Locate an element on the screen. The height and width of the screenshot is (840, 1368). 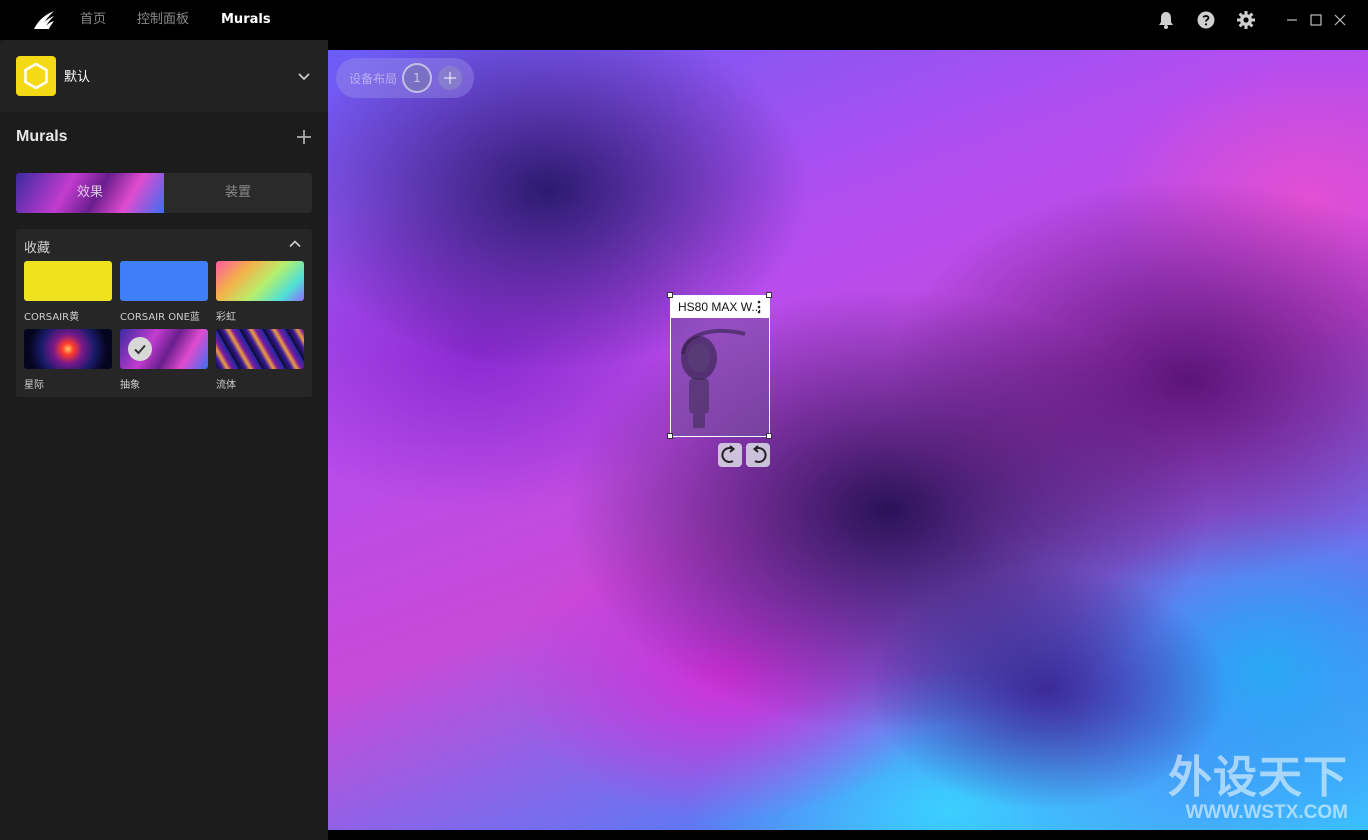
profile-selector: 默认 is located at coordinates (164, 76).